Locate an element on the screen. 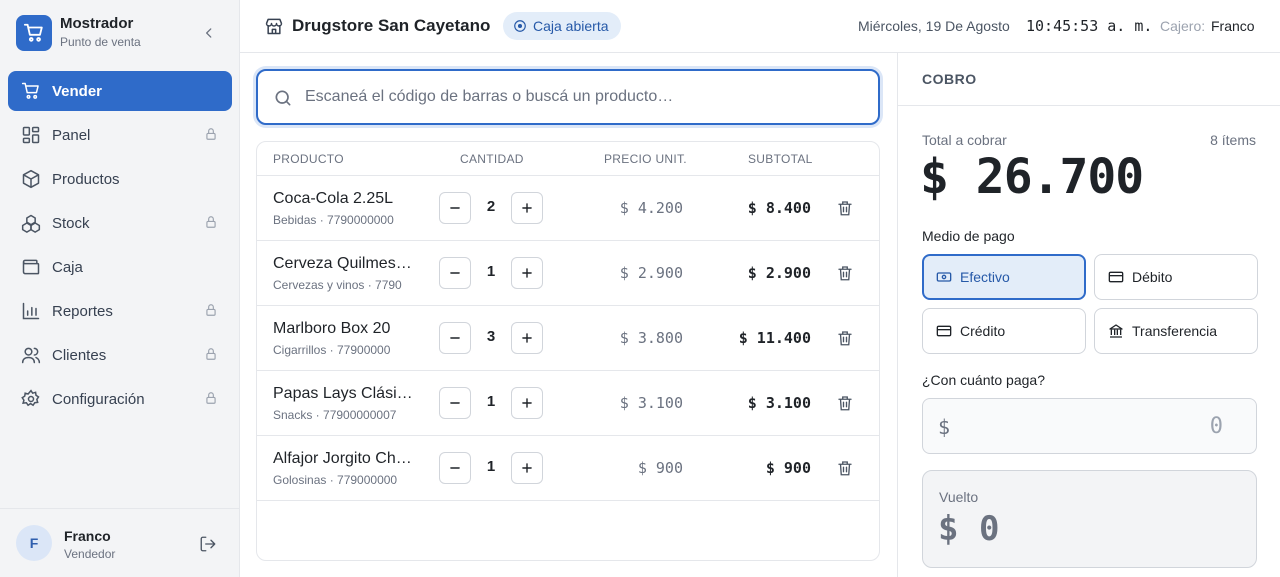 The height and width of the screenshot is (577, 1280). sidebar-item-label: Clientes is located at coordinates (79, 355).